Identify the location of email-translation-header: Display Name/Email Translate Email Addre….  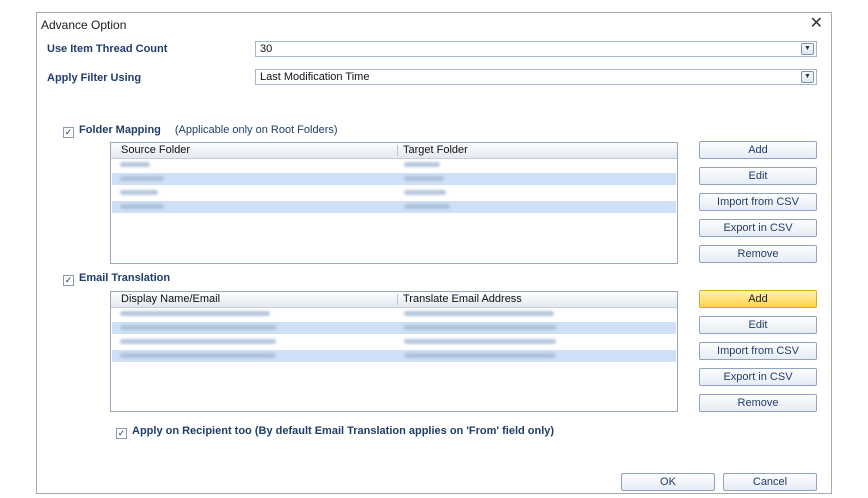
(394, 300).